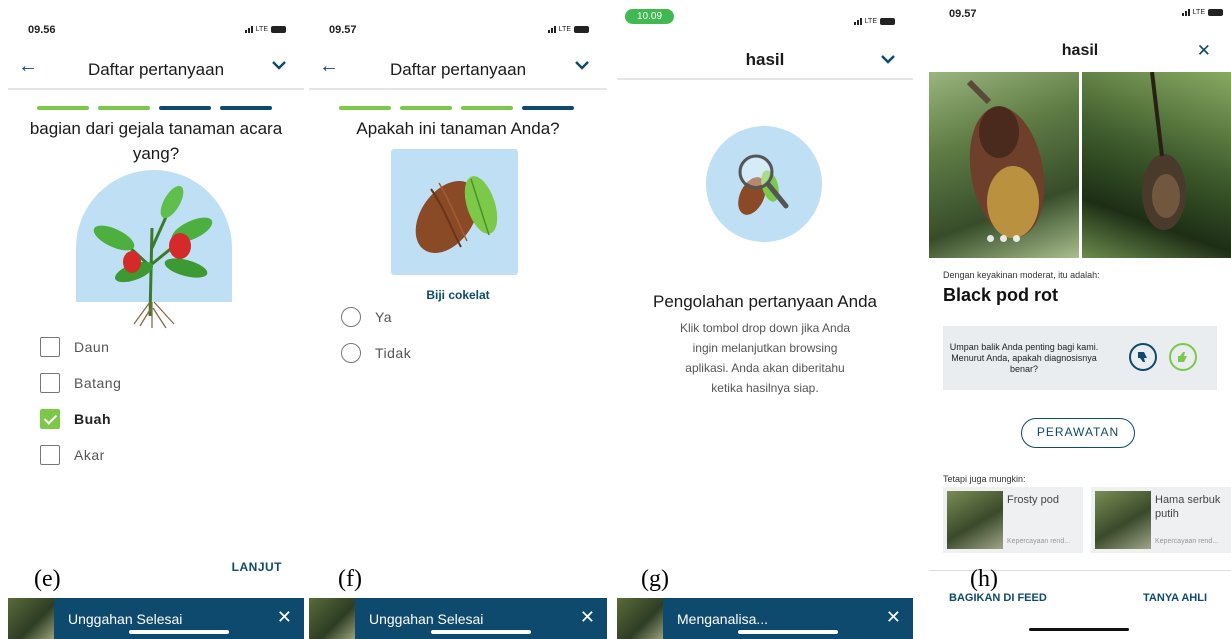  I want to click on thumbs-up-icon, so click(1182, 357).